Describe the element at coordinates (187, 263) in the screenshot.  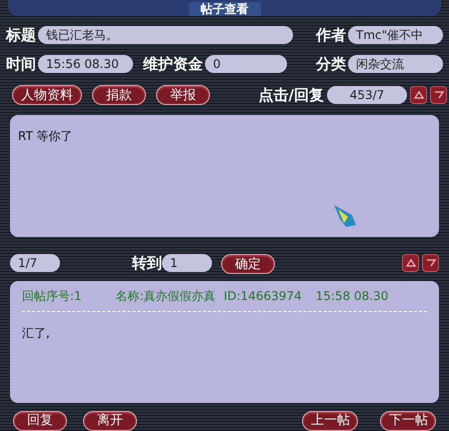
I see `text-field: 1` at that location.